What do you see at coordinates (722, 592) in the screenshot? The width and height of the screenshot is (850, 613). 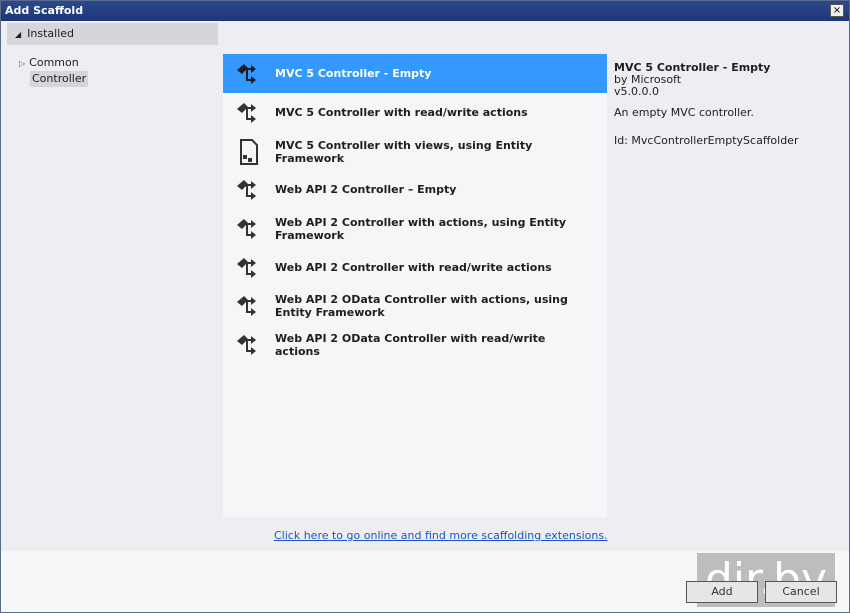 I see `add-button: Add` at bounding box center [722, 592].